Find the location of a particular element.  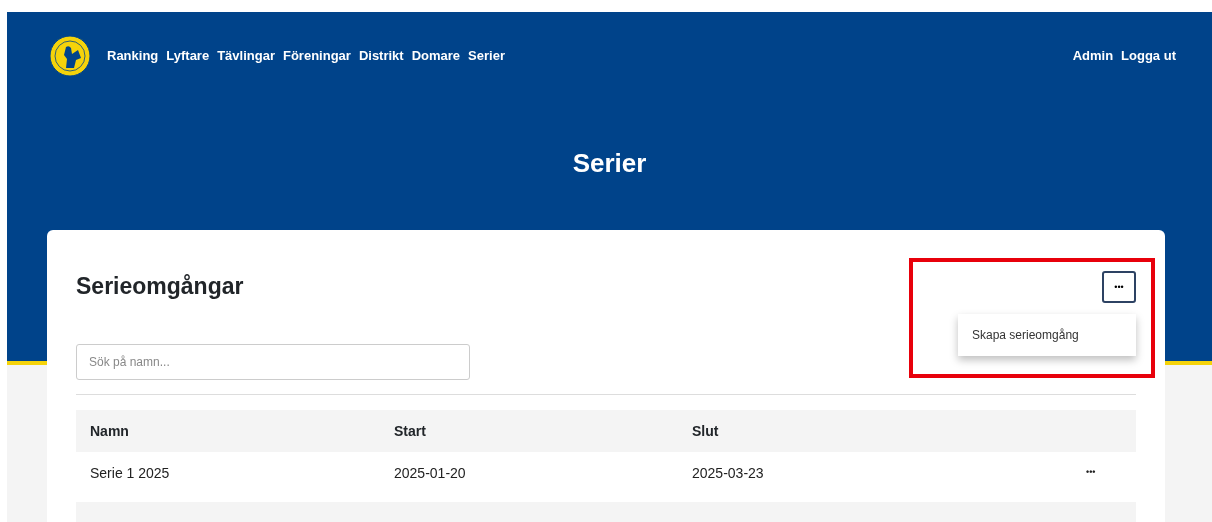

table-cell-text: 2025-03-23 is located at coordinates (728, 473).